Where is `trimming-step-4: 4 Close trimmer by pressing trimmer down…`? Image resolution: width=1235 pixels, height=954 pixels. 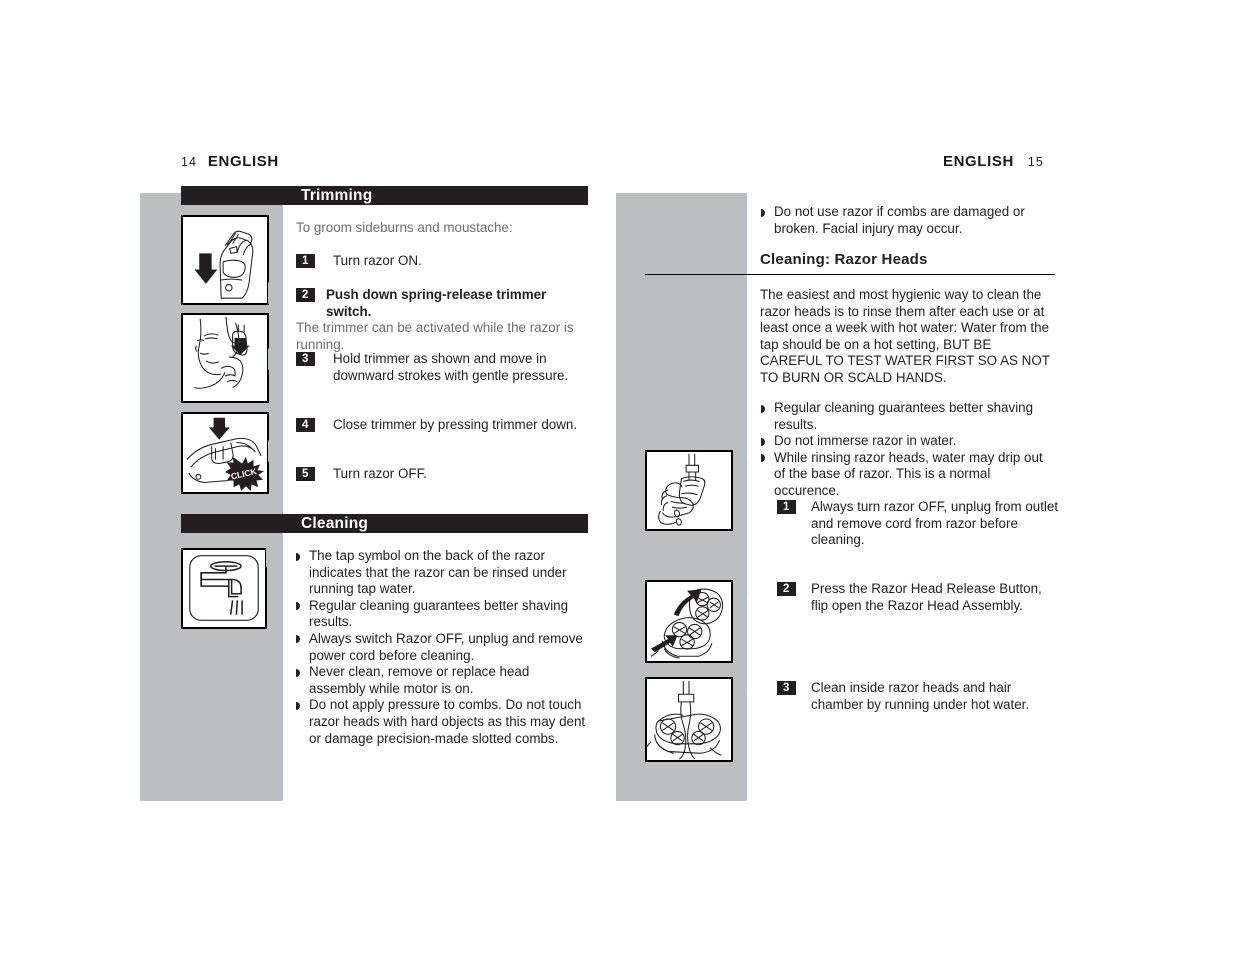 trimming-step-4: 4 Close trimmer by pressing trimmer down… is located at coordinates (441, 425).